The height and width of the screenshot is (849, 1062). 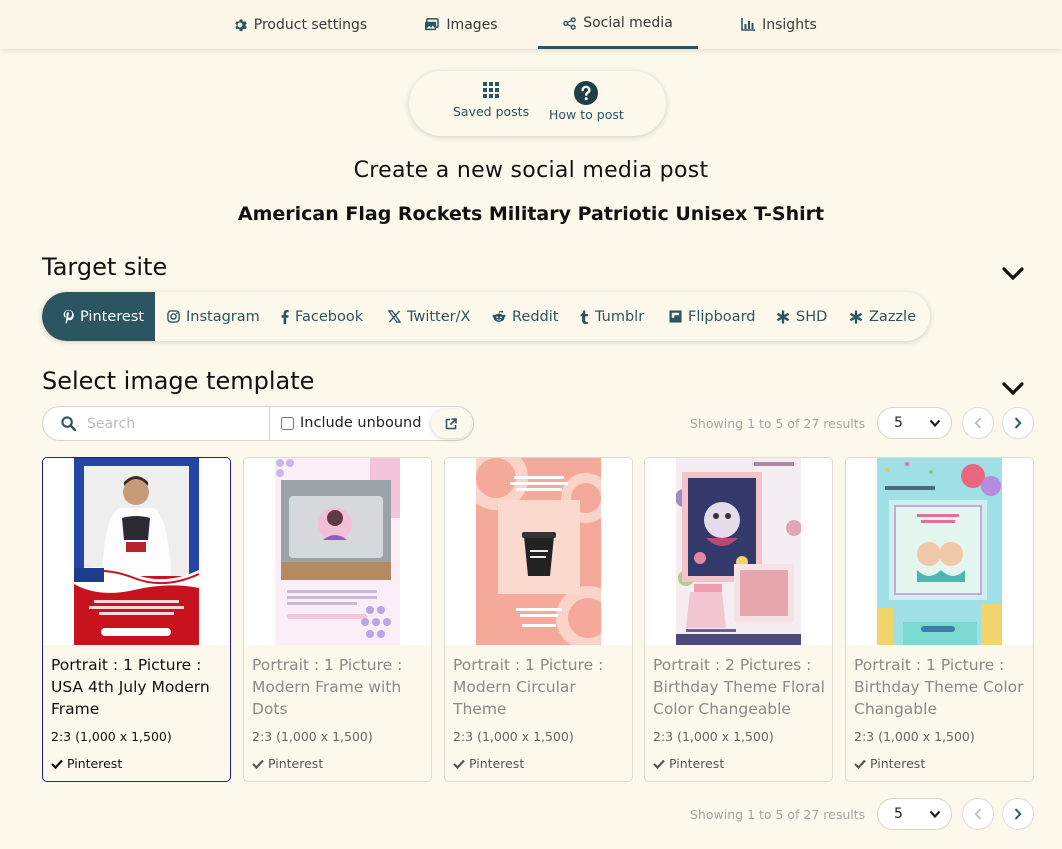 I want to click on site-flipboard: Flipboard, so click(x=712, y=316).